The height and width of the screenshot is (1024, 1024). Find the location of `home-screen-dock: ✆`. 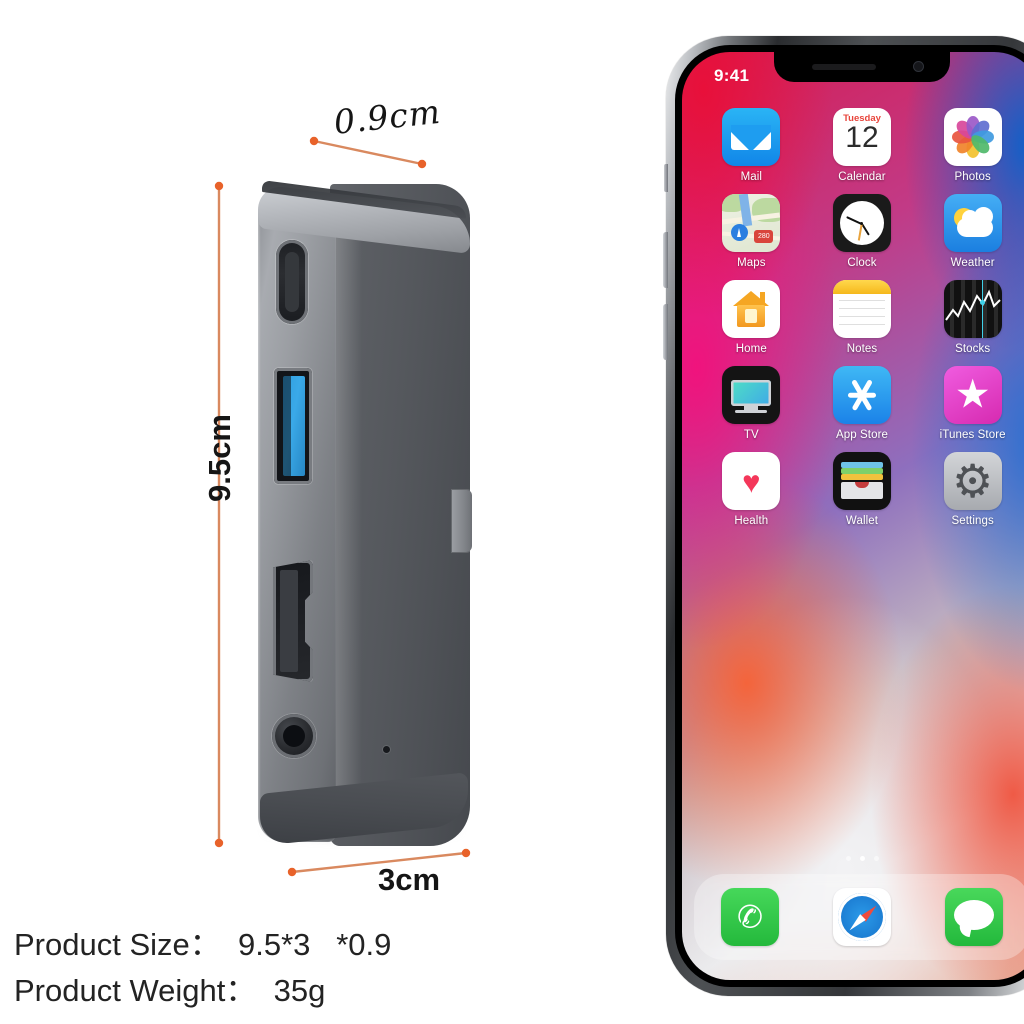

home-screen-dock: ✆ is located at coordinates (859, 917).